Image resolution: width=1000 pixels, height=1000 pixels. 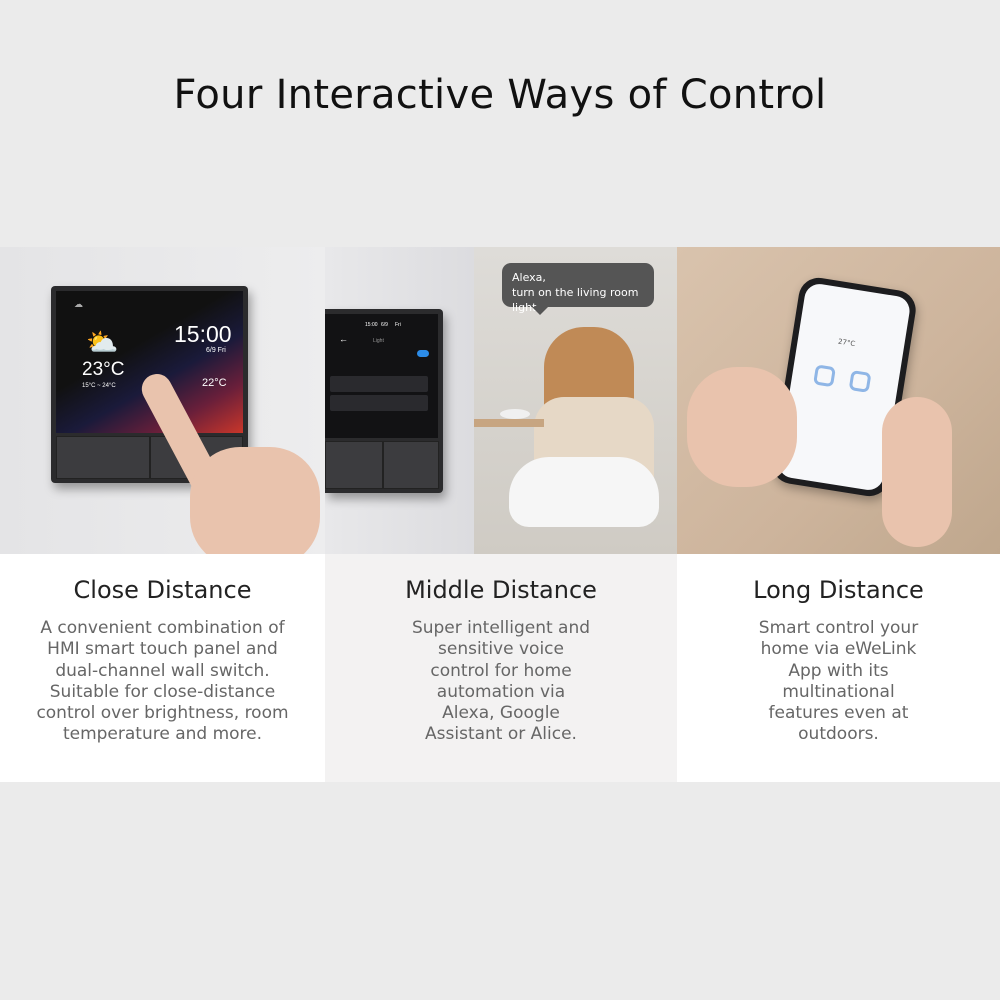 I want to click on color-temp-slider, so click(x=379, y=403).